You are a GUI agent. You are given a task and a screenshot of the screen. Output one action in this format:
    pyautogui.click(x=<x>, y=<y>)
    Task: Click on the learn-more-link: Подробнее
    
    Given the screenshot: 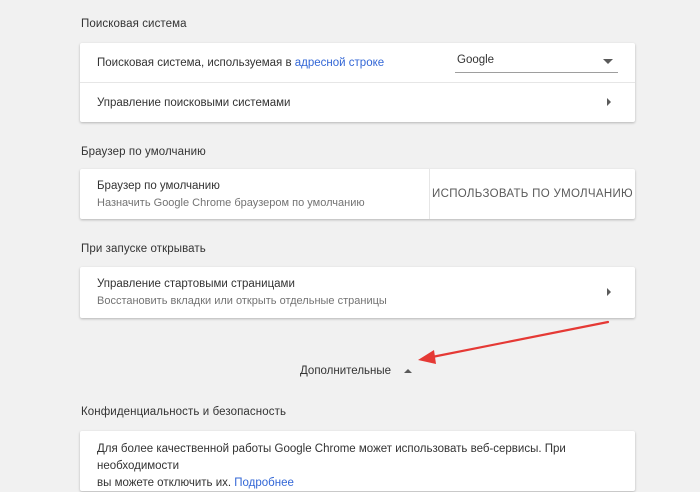 What is the action you would take?
    pyautogui.click(x=264, y=483)
    